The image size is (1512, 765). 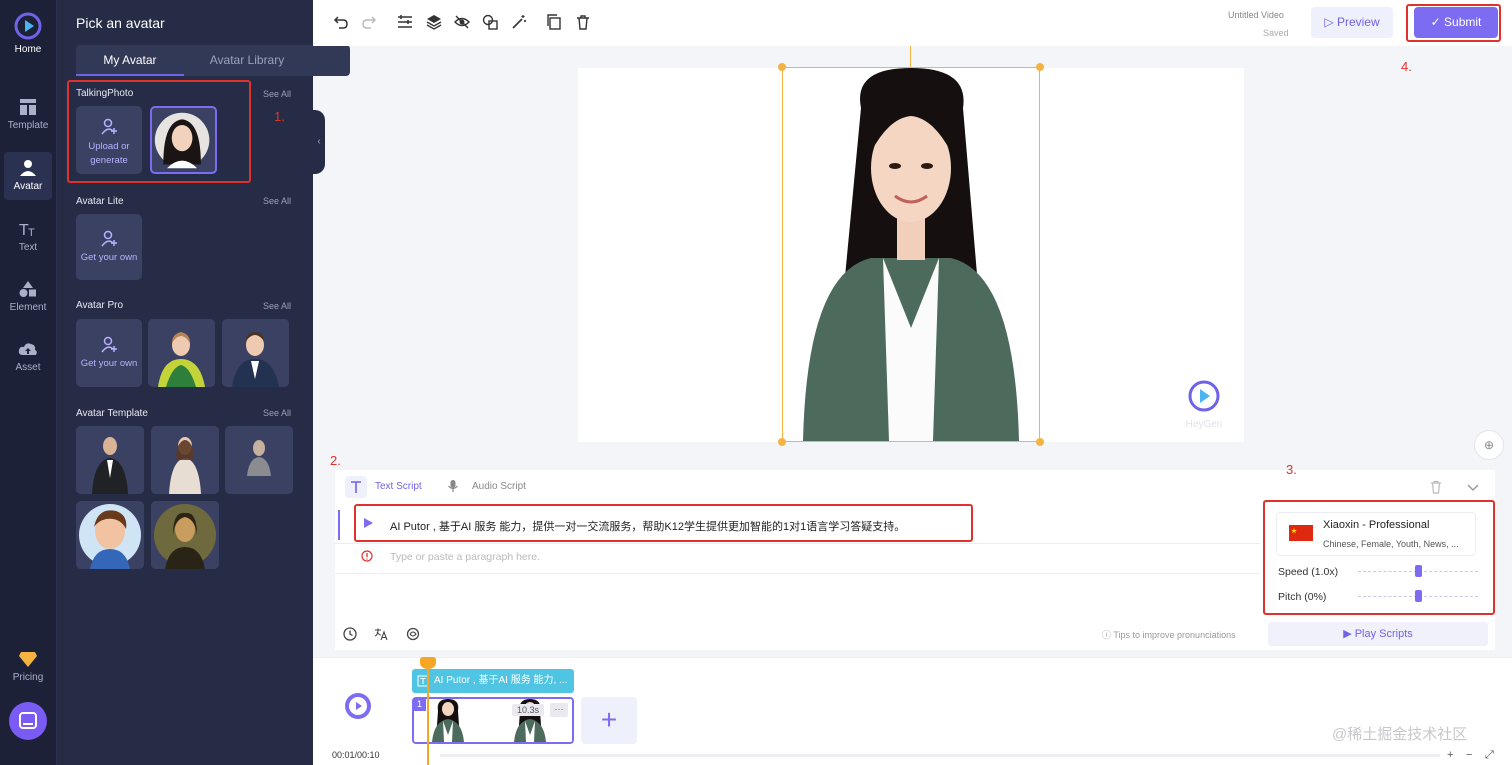 What do you see at coordinates (341, 22) in the screenshot?
I see `undo-icon` at bounding box center [341, 22].